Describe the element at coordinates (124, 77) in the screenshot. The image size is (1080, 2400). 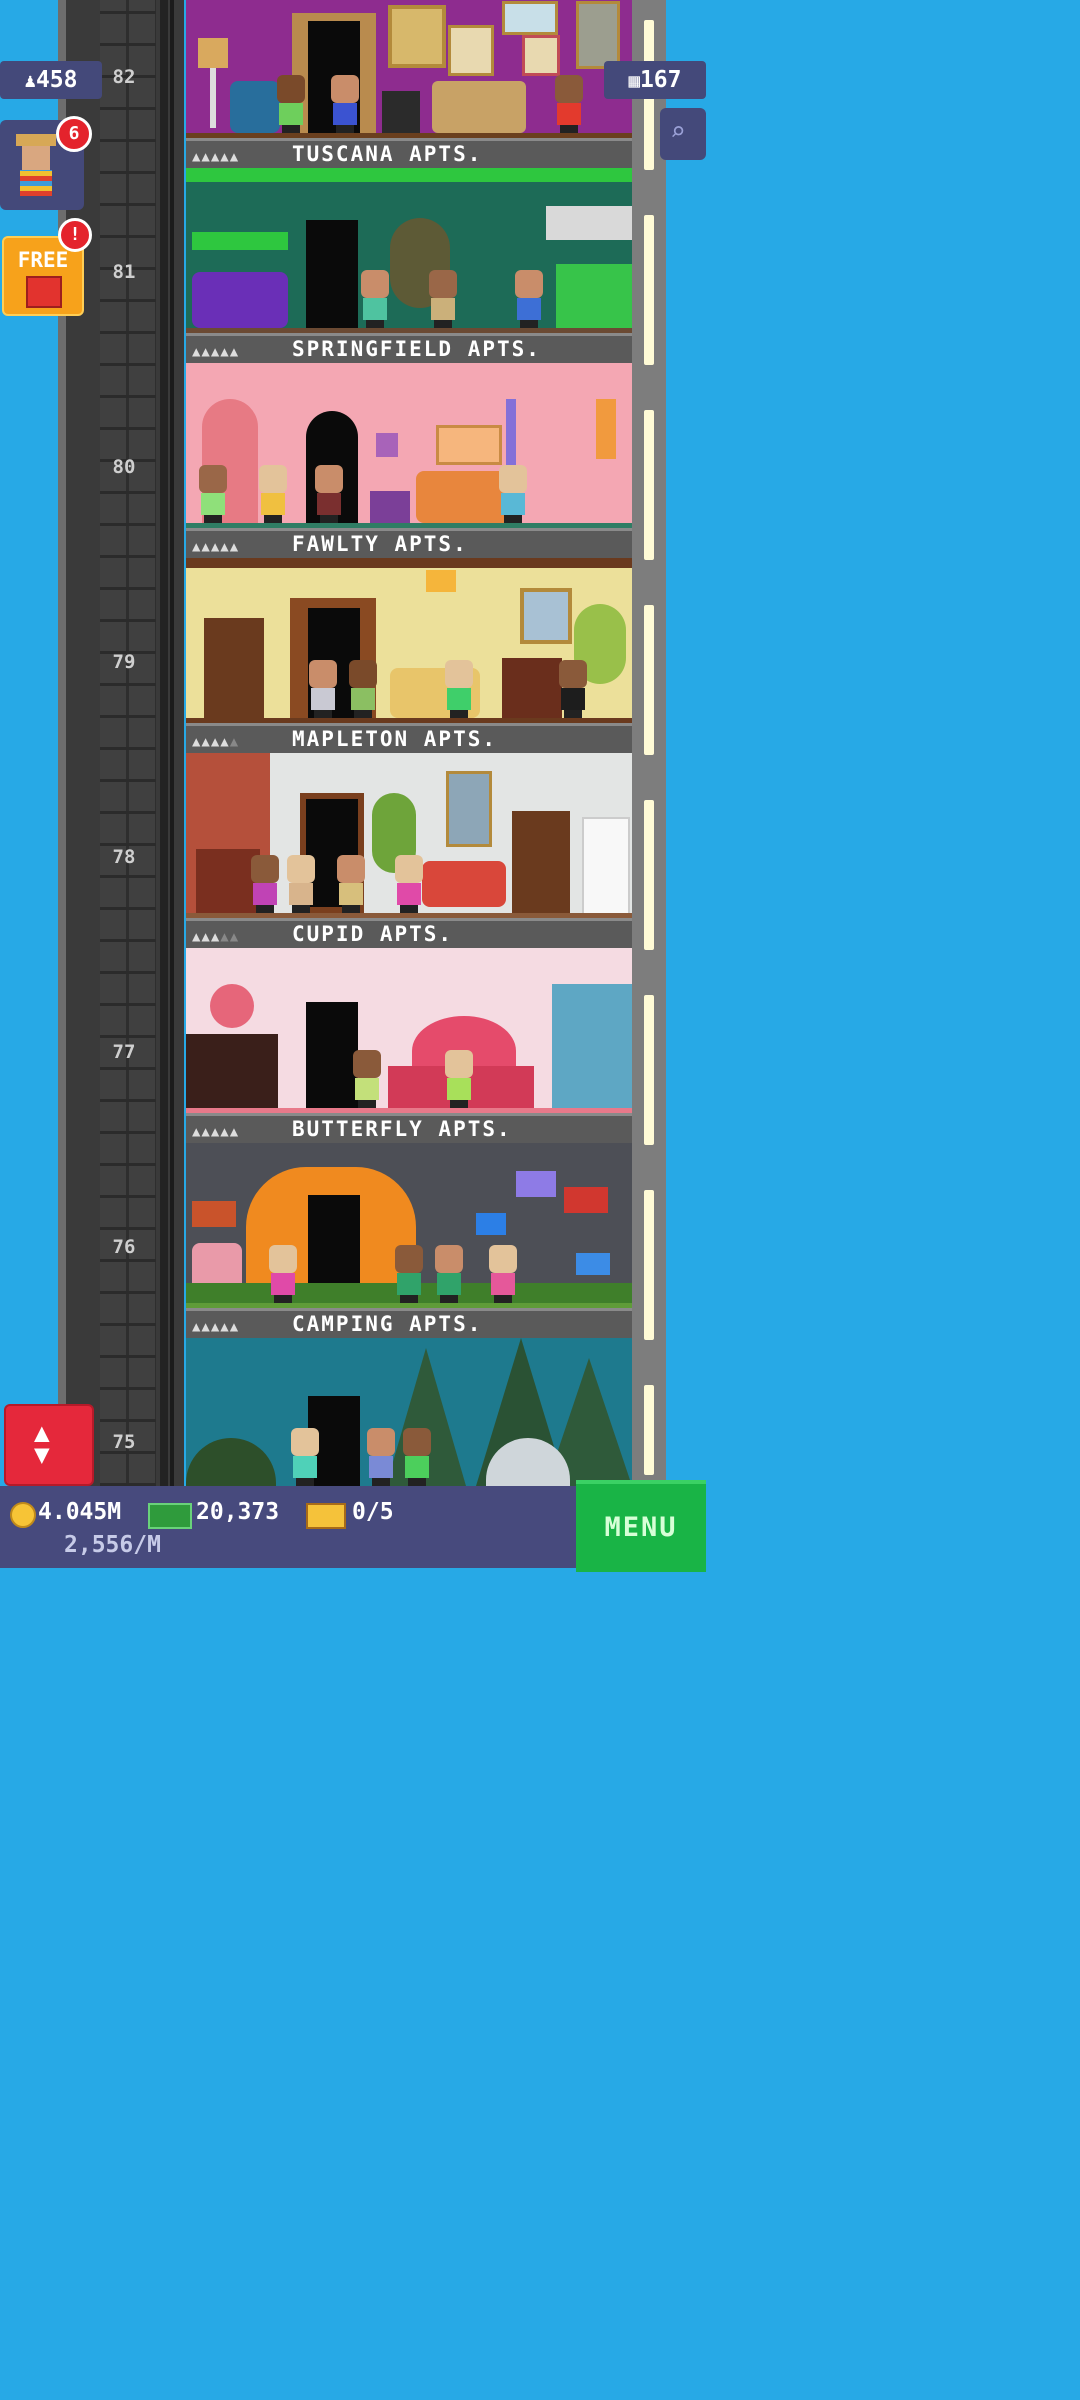
I see `floor-number: 82` at that location.